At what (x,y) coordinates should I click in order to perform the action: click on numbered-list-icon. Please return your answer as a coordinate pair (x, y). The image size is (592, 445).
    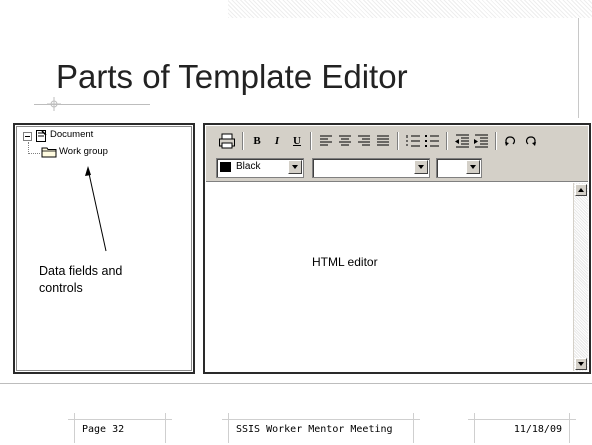
    Looking at the image, I should click on (413, 141).